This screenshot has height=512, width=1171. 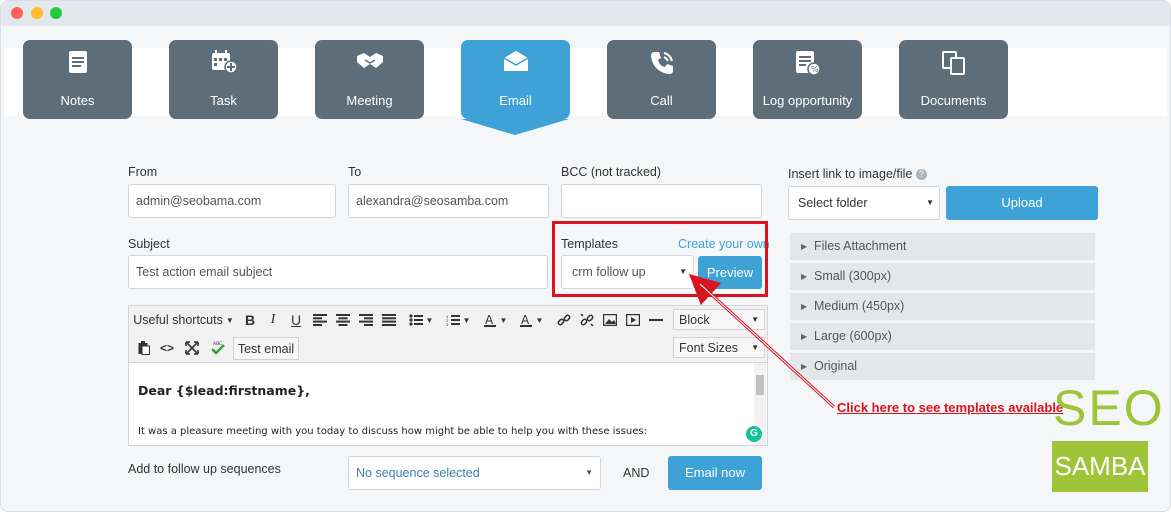 What do you see at coordinates (950, 407) in the screenshot?
I see `templates-callout: Click here to see templates available` at bounding box center [950, 407].